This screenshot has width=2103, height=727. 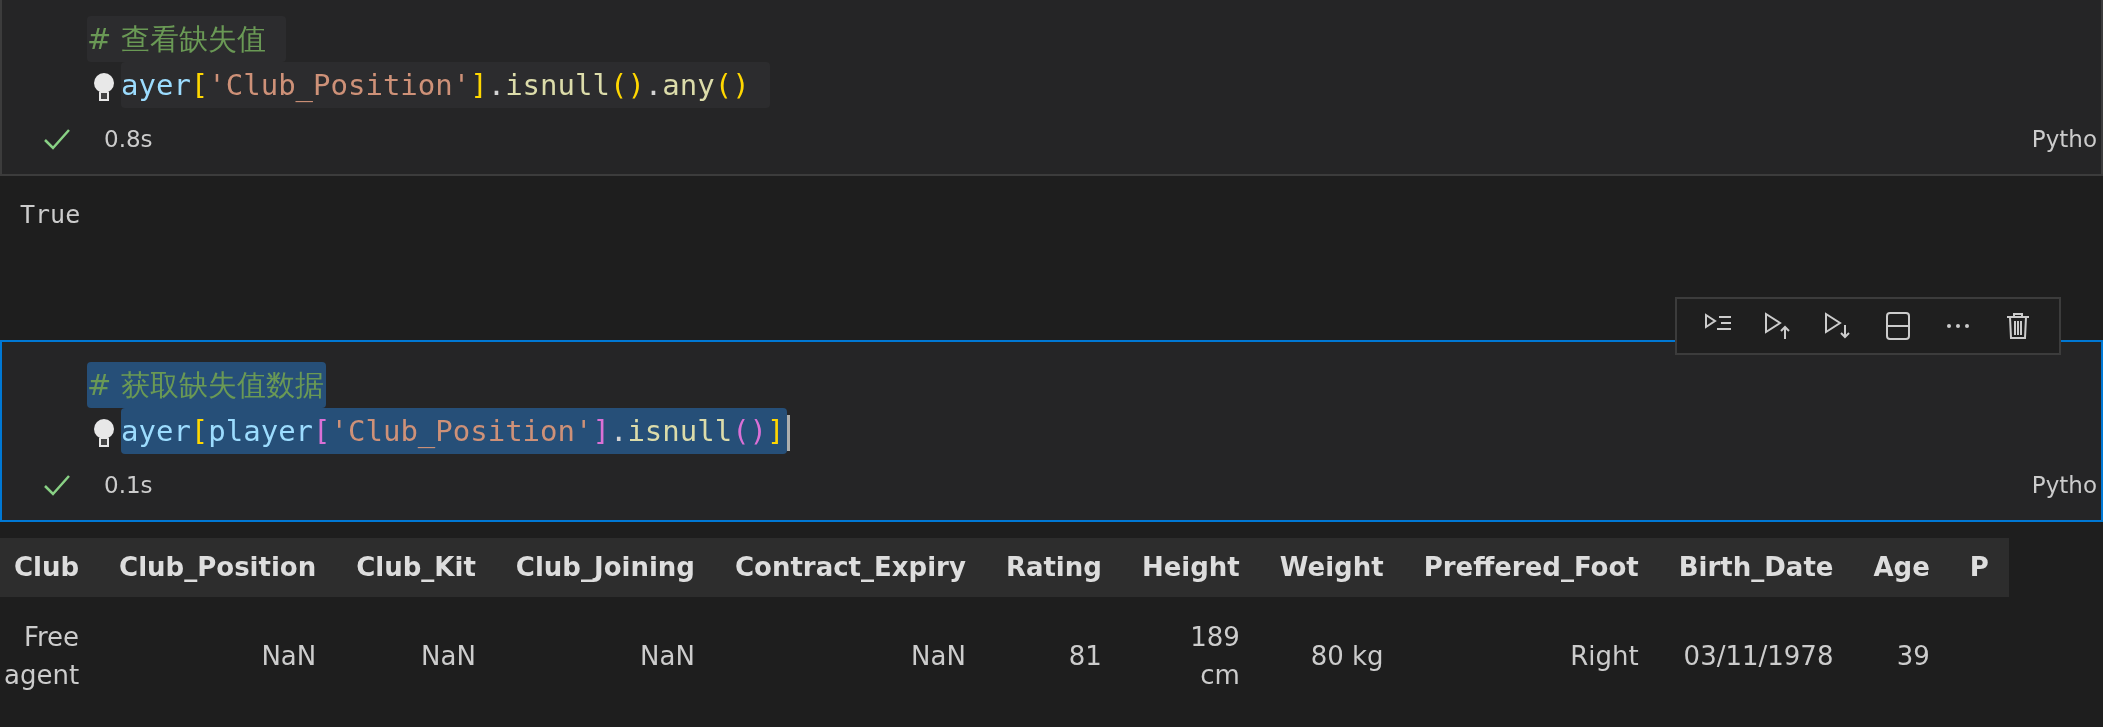 What do you see at coordinates (1838, 326) in the screenshot?
I see `play-down-arrow-icon` at bounding box center [1838, 326].